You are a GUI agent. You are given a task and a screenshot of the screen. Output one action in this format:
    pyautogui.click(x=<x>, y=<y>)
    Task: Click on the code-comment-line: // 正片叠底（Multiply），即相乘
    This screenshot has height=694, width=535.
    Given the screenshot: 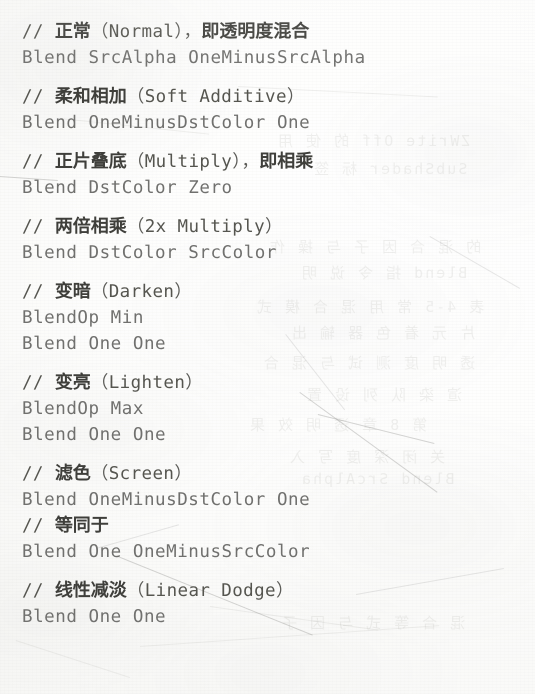 What is the action you would take?
    pyautogui.click(x=168, y=162)
    